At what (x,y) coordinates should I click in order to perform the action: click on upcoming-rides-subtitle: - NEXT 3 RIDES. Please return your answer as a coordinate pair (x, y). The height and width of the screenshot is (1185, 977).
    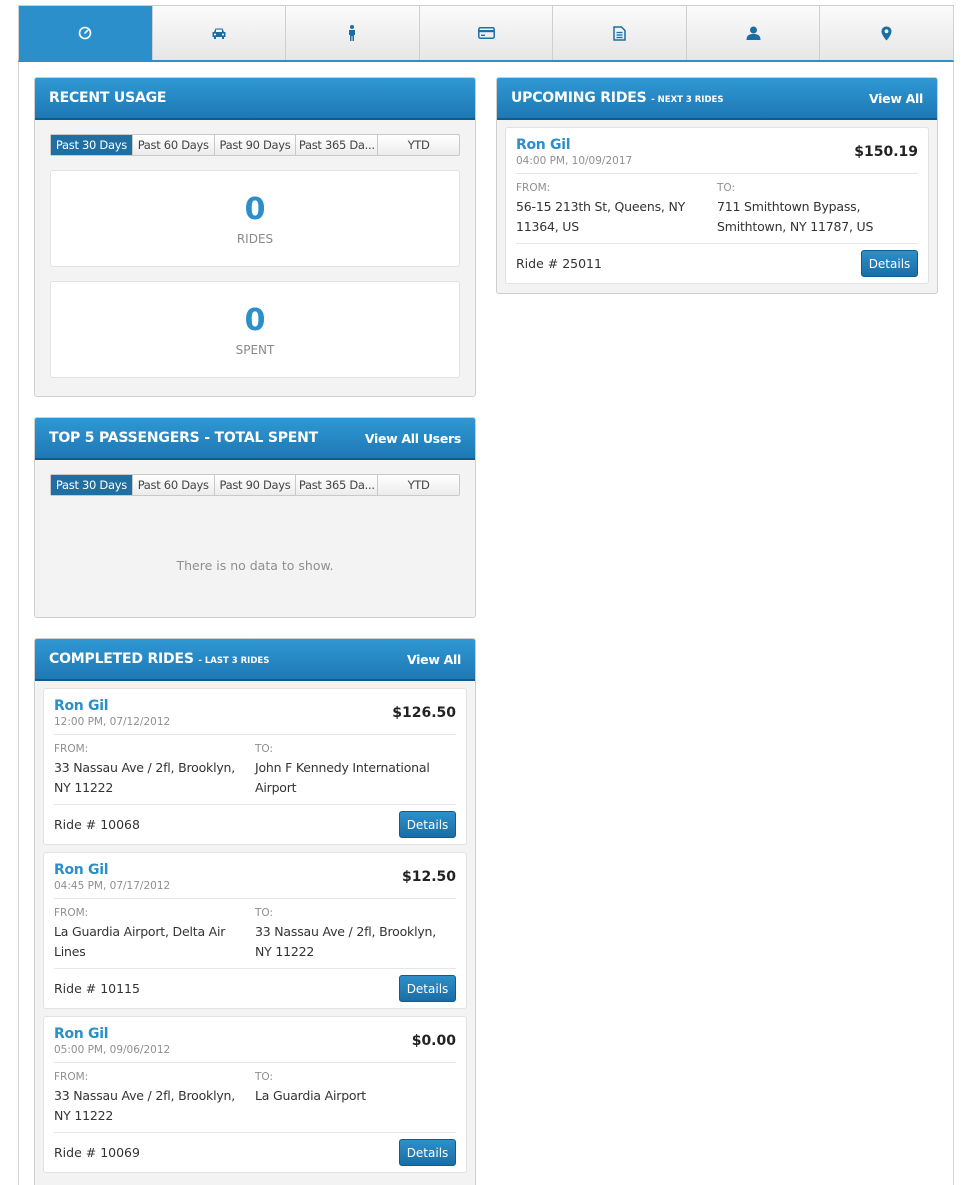
    Looking at the image, I should click on (687, 100).